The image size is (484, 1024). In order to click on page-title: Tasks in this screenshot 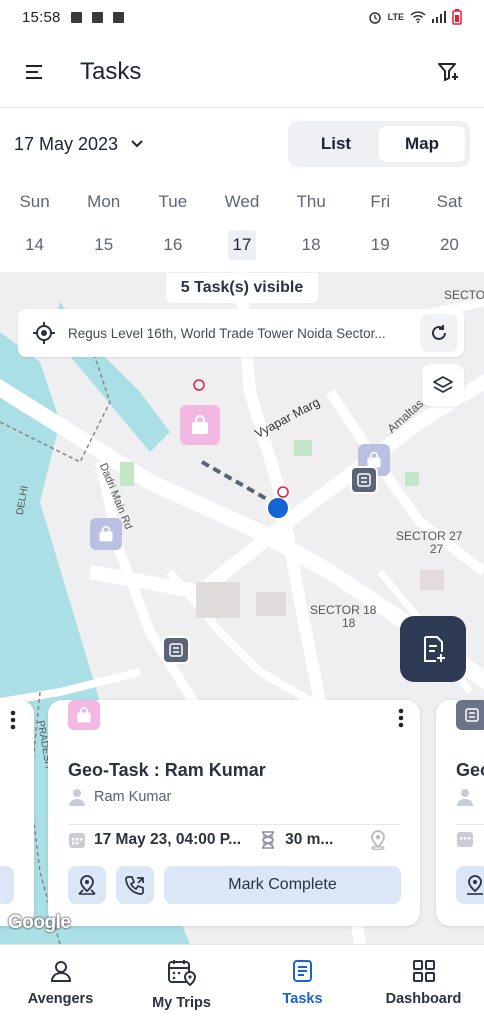, I will do `click(111, 71)`.